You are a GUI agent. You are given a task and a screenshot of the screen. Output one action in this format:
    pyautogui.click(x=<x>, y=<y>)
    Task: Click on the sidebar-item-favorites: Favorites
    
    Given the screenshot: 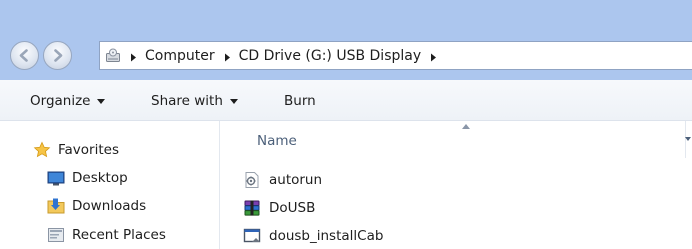 What is the action you would take?
    pyautogui.click(x=76, y=150)
    